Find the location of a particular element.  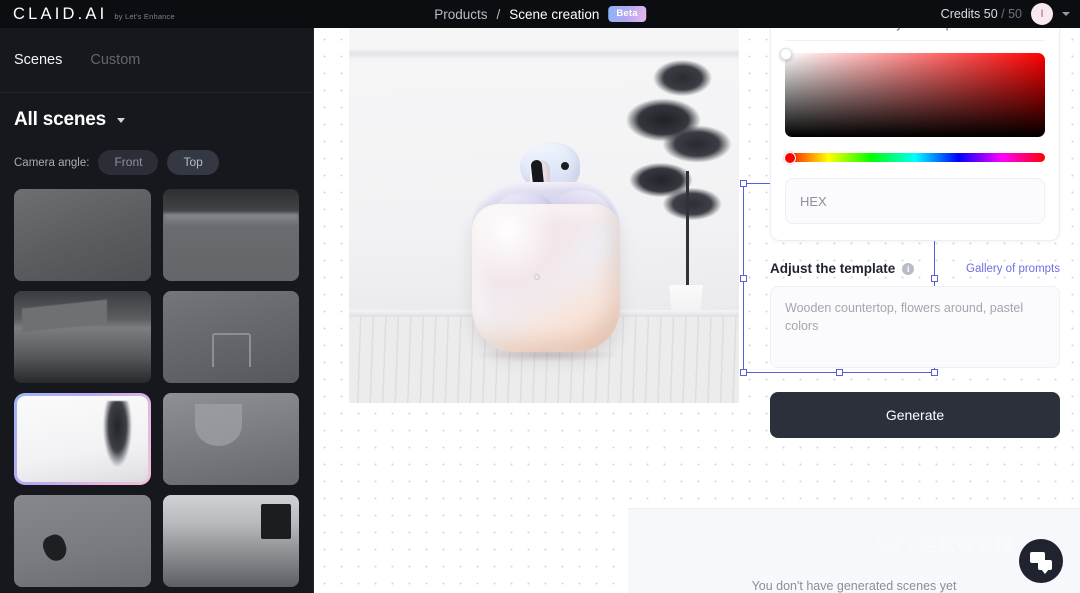

chat-bubble-icon is located at coordinates (1041, 563).